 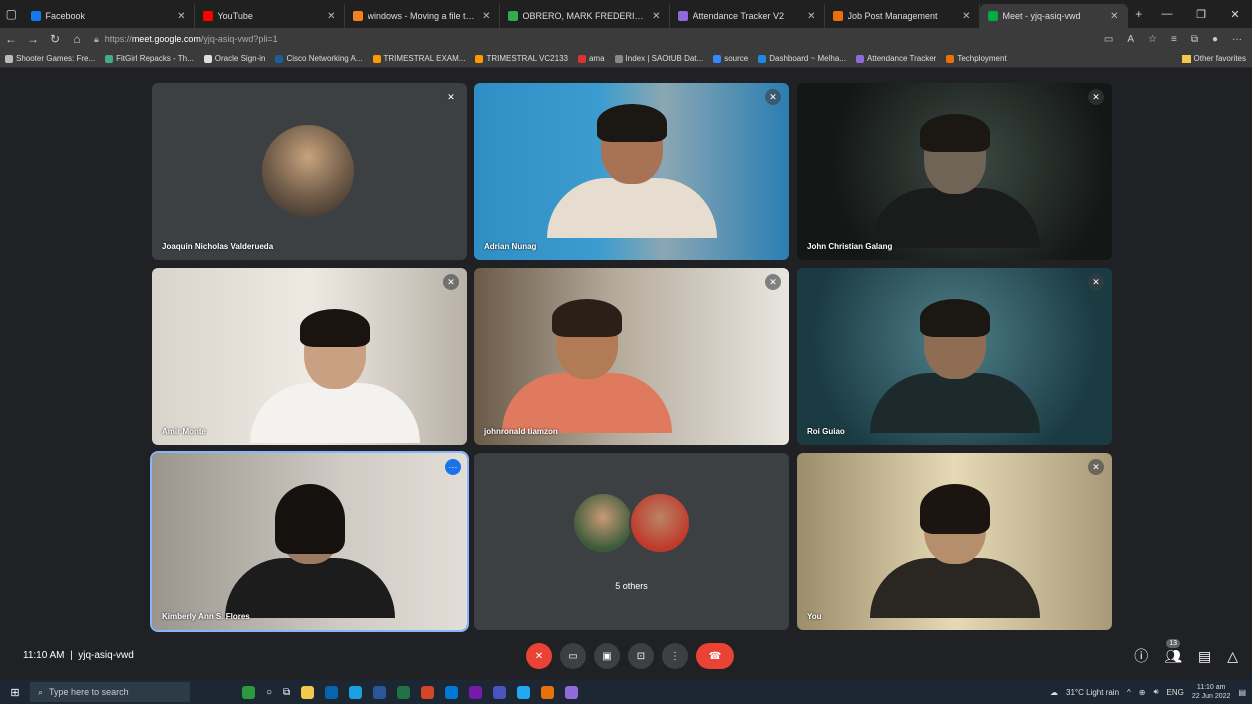 I want to click on close-window-icon: ✕, so click(x=1235, y=14).